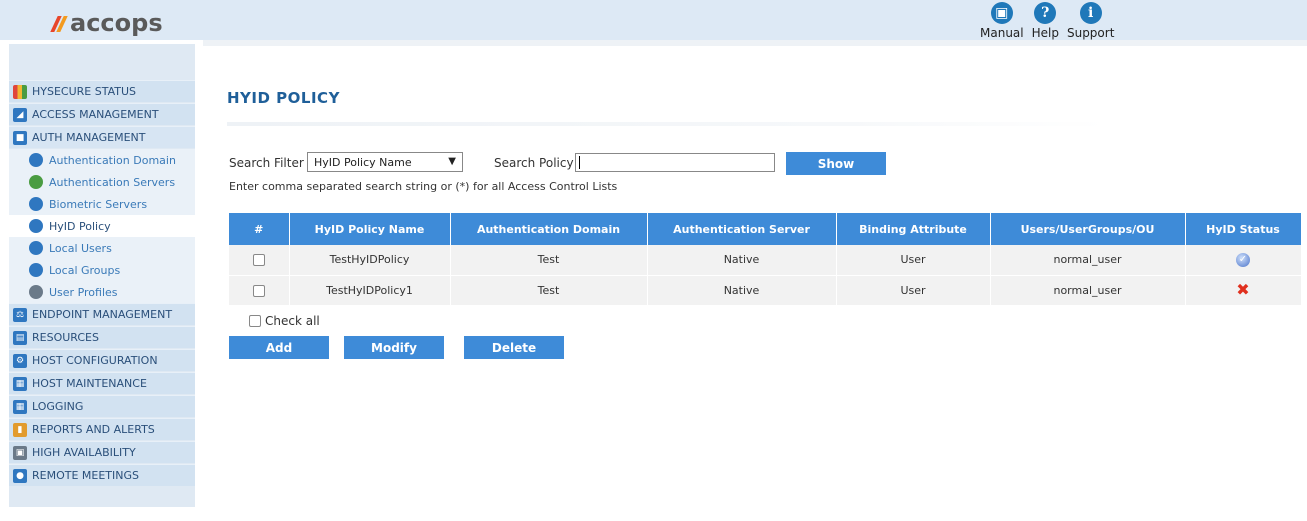 This screenshot has width=1307, height=521. What do you see at coordinates (20, 337) in the screenshot?
I see `resources-icon: ▤` at bounding box center [20, 337].